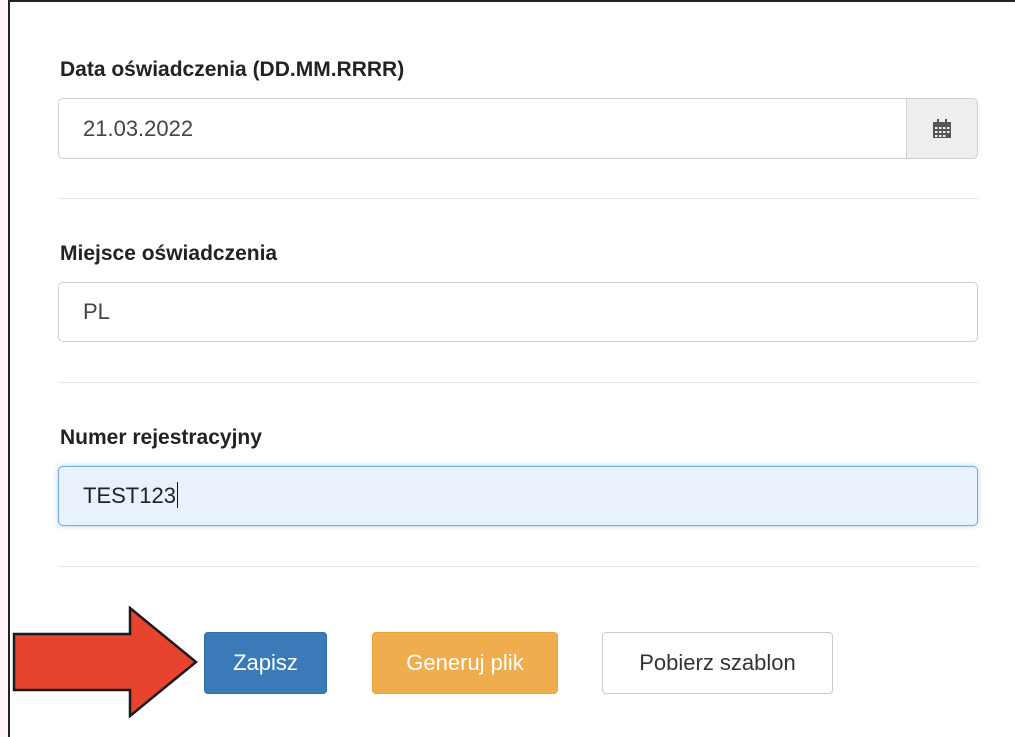 The width and height of the screenshot is (1015, 737). I want to click on calendar-icon, so click(942, 128).